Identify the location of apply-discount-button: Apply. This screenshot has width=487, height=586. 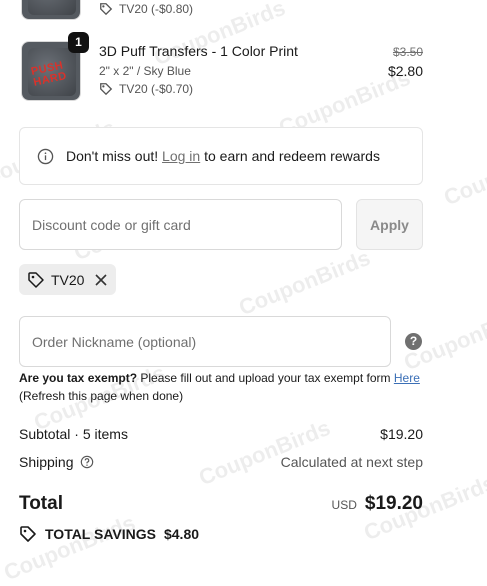
(389, 224).